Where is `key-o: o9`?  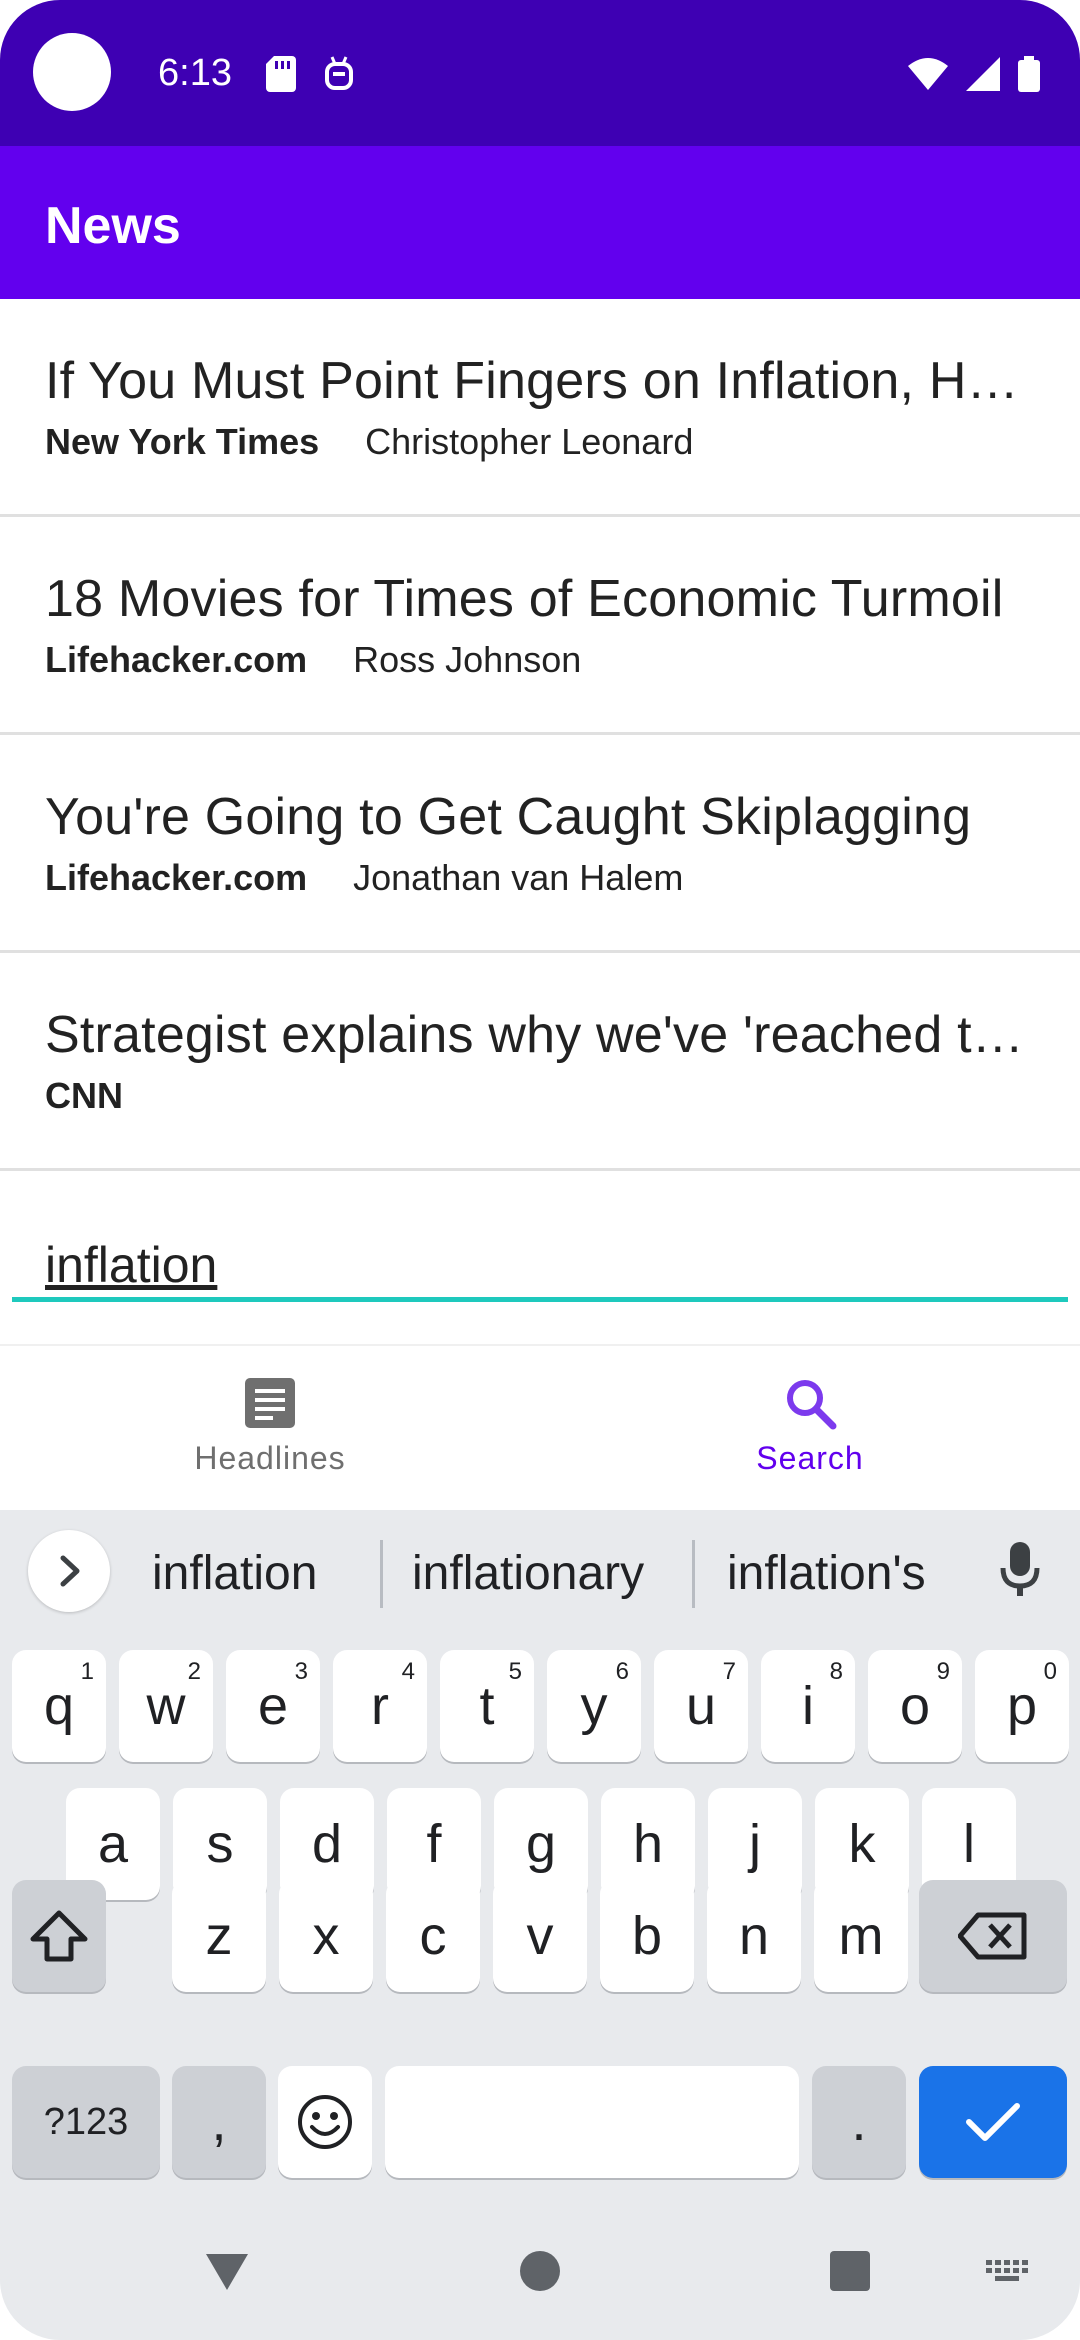 key-o: o9 is located at coordinates (915, 1706).